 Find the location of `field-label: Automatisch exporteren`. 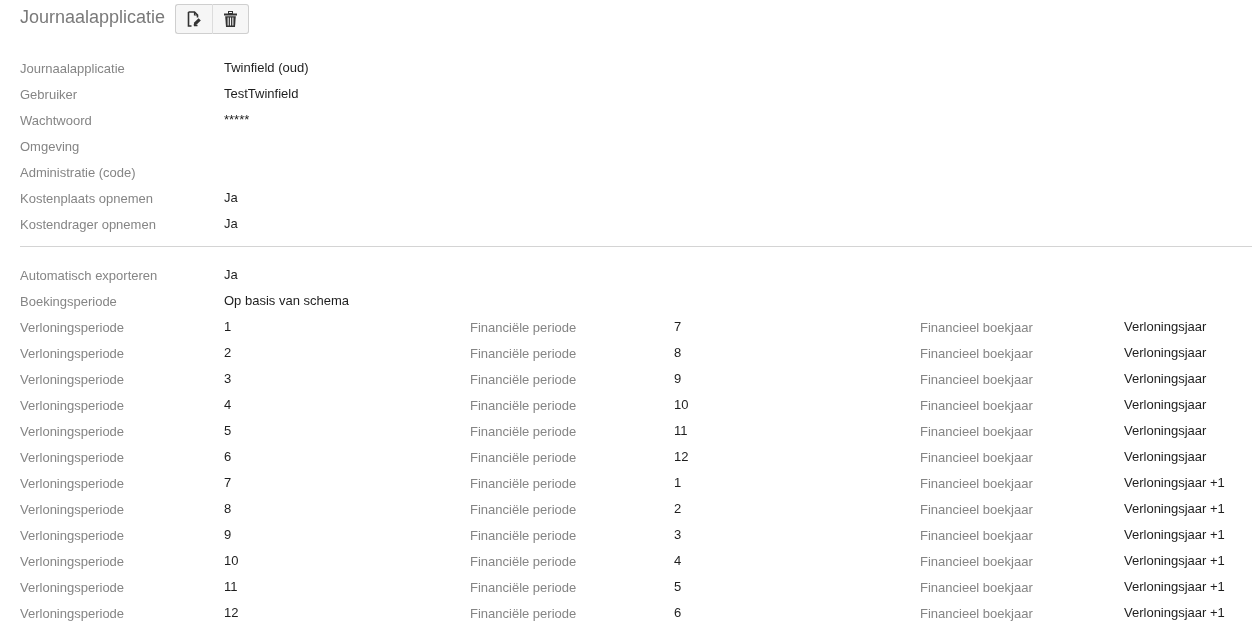

field-label: Automatisch exporteren is located at coordinates (89, 275).